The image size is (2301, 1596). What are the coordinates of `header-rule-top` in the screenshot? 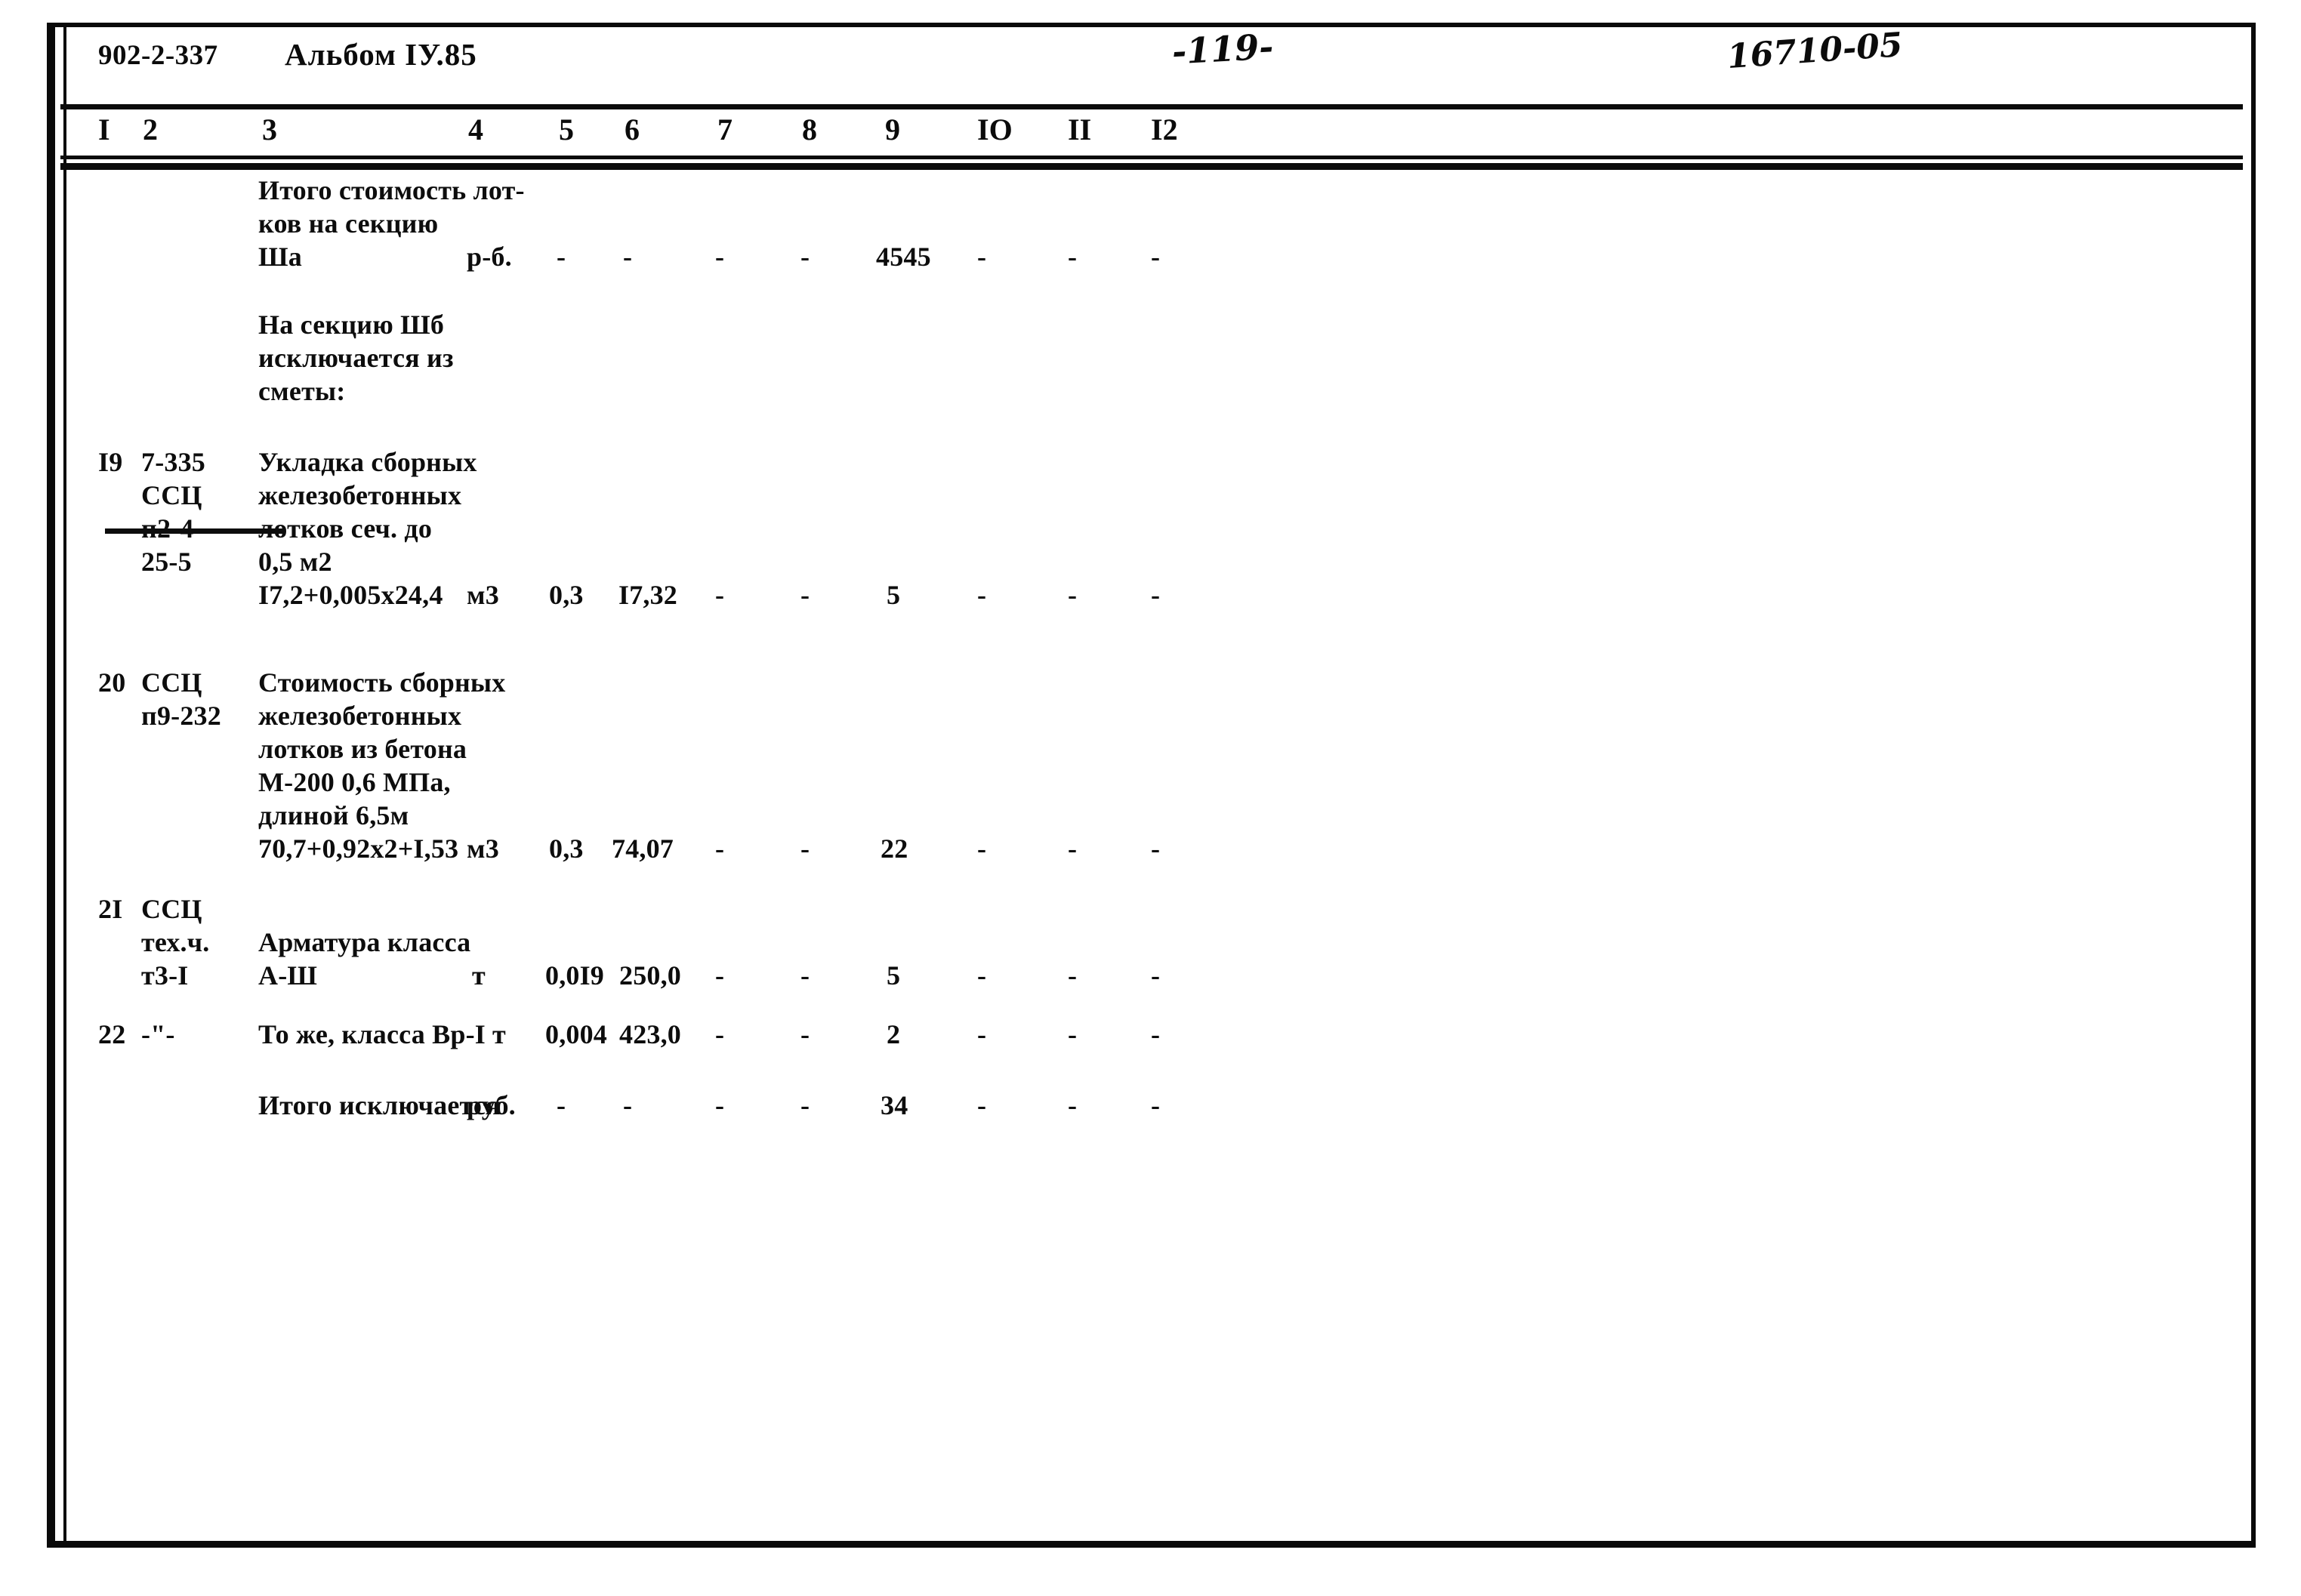 It's located at (1151, 106).